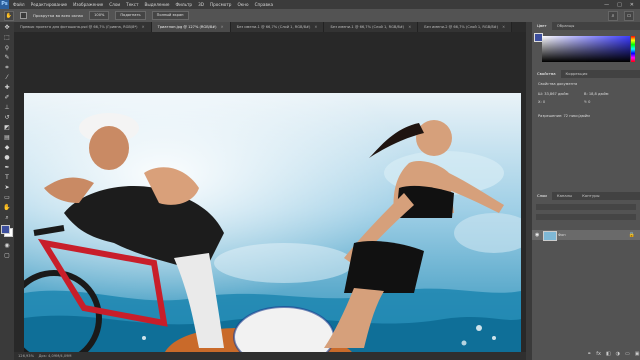  Describe the element at coordinates (608, 354) in the screenshot. I see `mask-icon: ◧` at that location.